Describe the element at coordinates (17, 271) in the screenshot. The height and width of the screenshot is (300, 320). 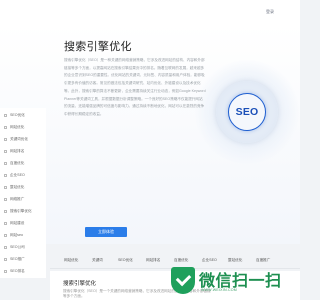
I see `sidebar-item-label: SEO排名` at that location.